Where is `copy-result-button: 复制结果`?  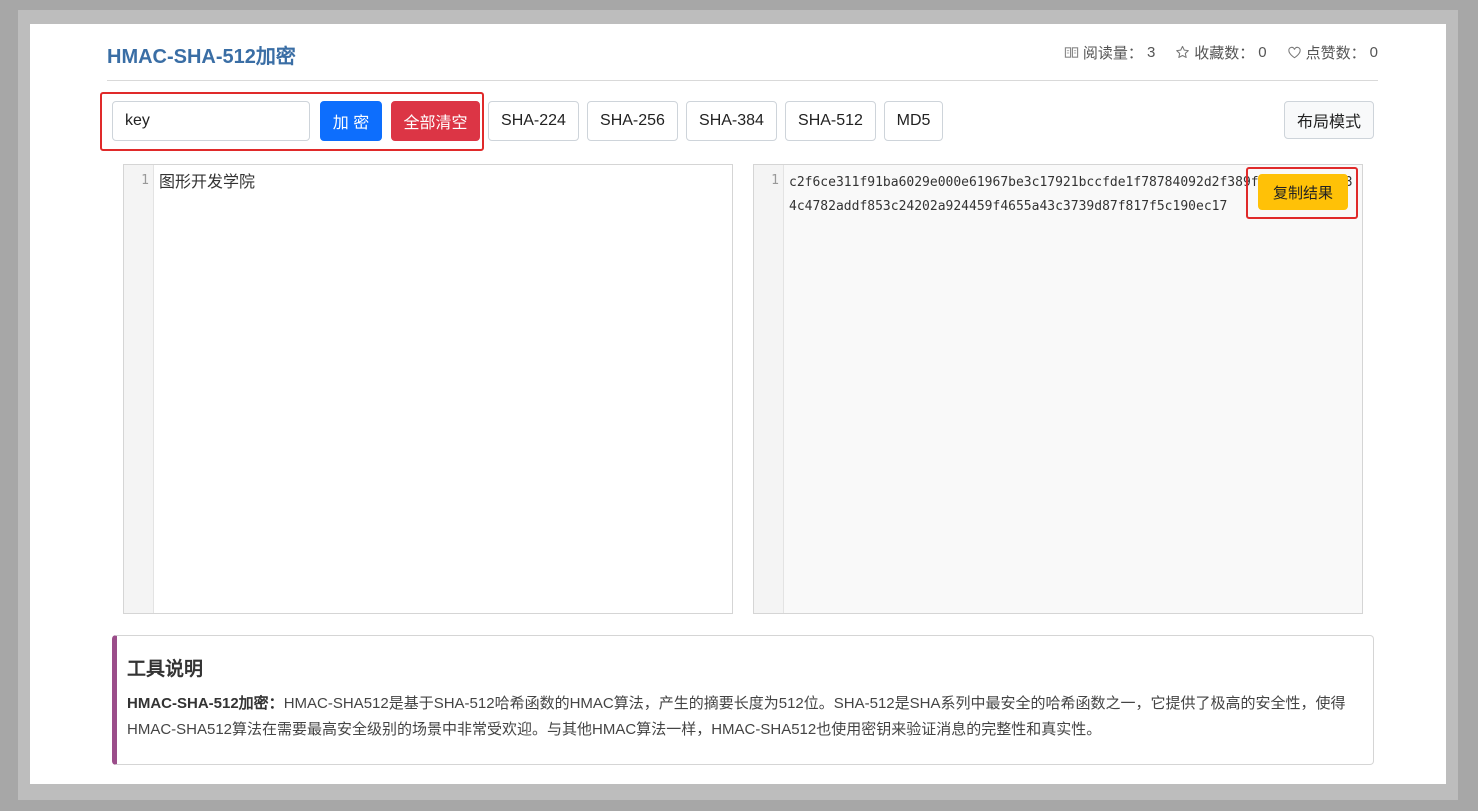
copy-result-button: 复制结果 is located at coordinates (1303, 192).